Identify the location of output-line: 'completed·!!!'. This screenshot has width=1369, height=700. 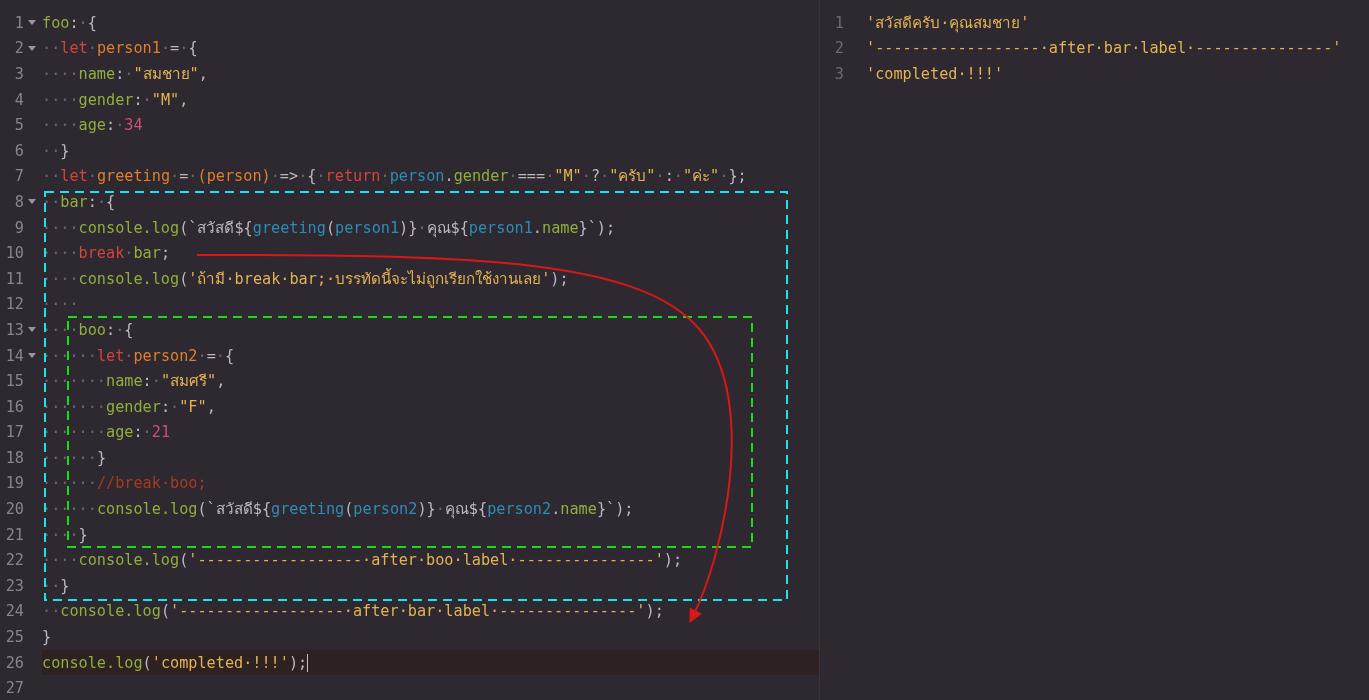
(935, 74).